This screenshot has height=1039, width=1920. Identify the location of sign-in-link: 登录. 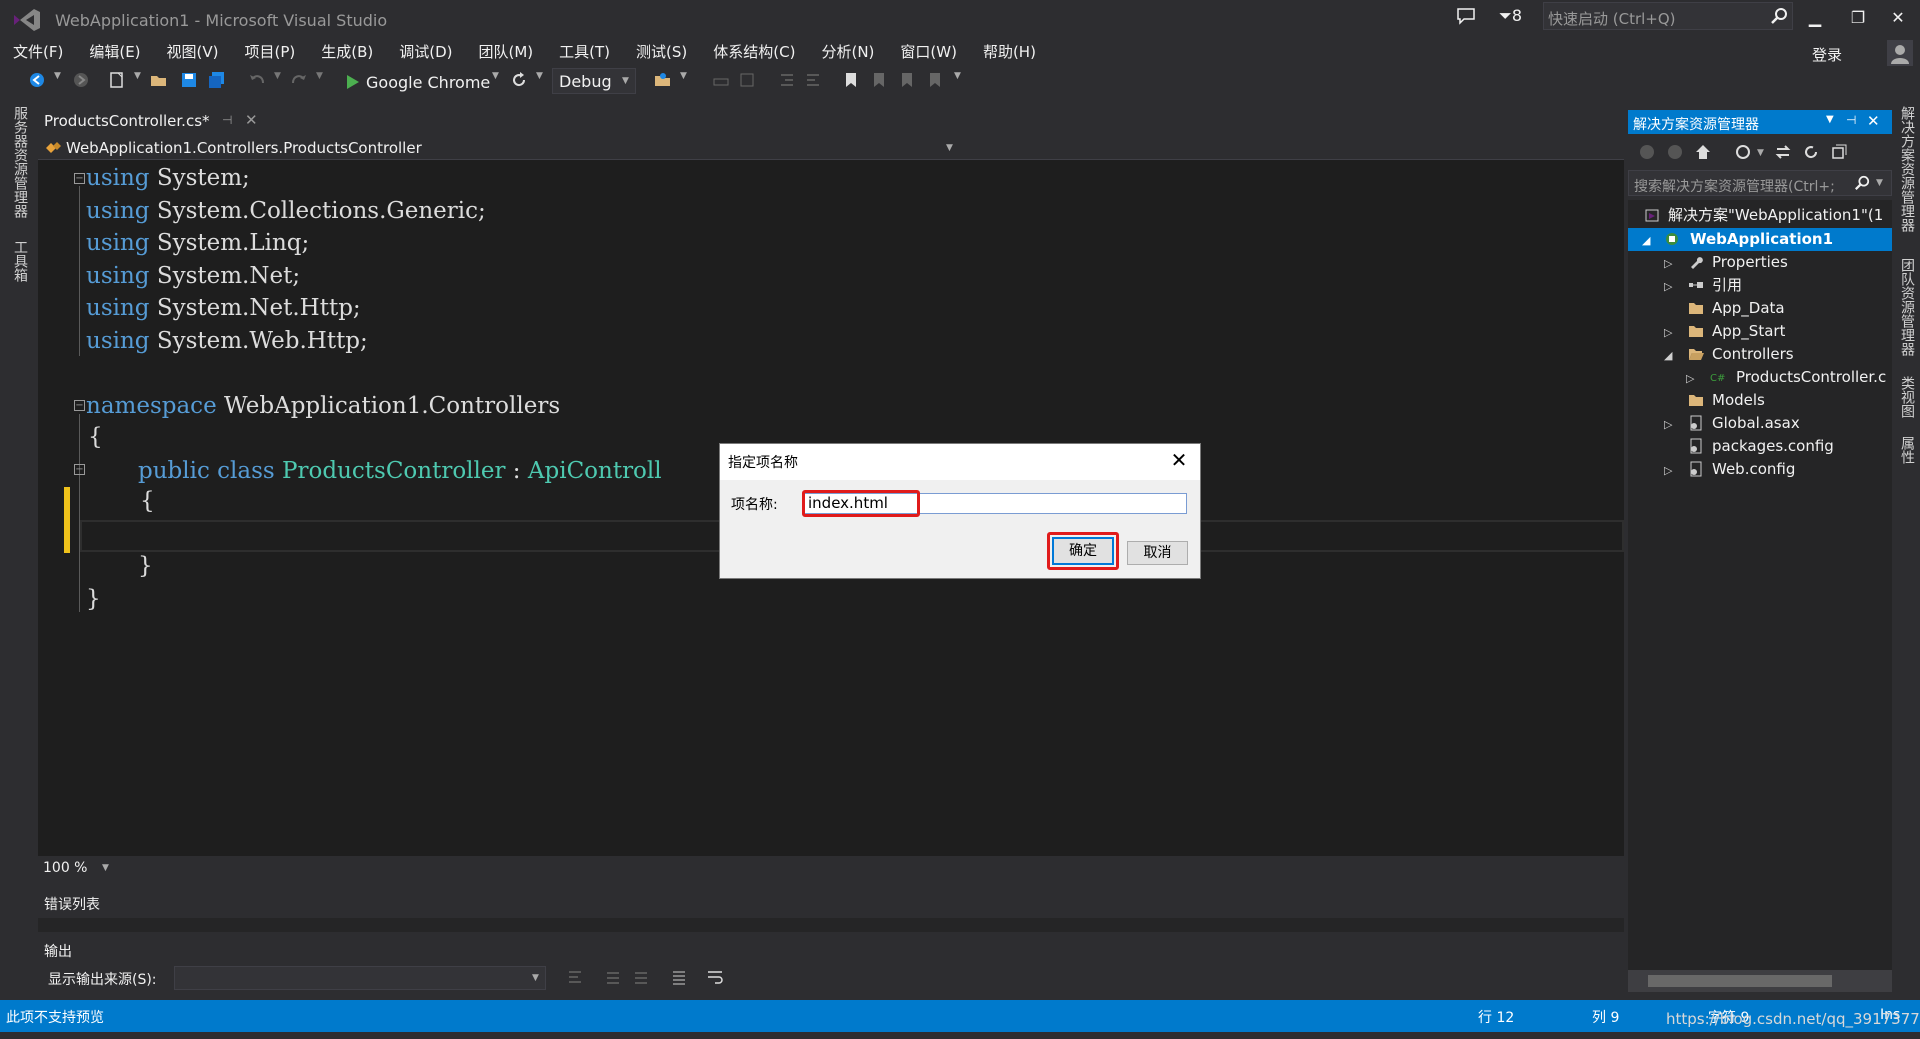
(1827, 54).